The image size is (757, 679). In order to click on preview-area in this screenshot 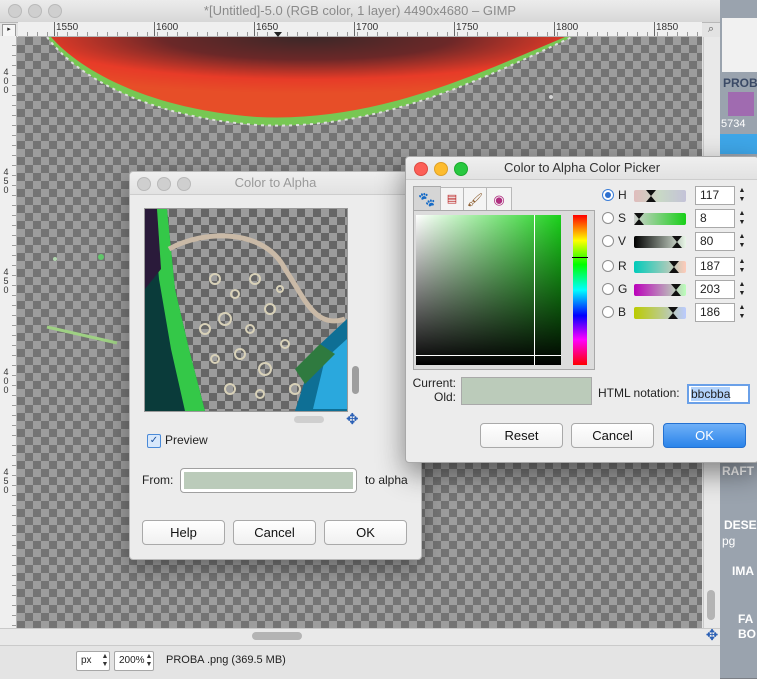, I will do `click(246, 310)`.